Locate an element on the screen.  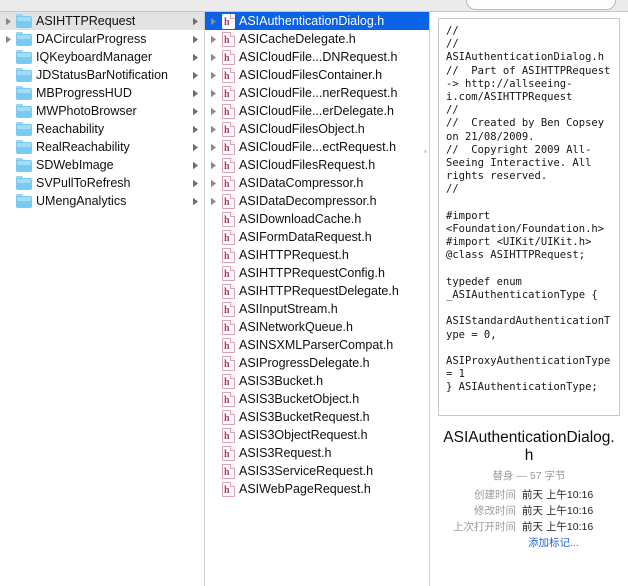
file-row: h ASIDataDecompressor.h is located at coordinates (317, 201).